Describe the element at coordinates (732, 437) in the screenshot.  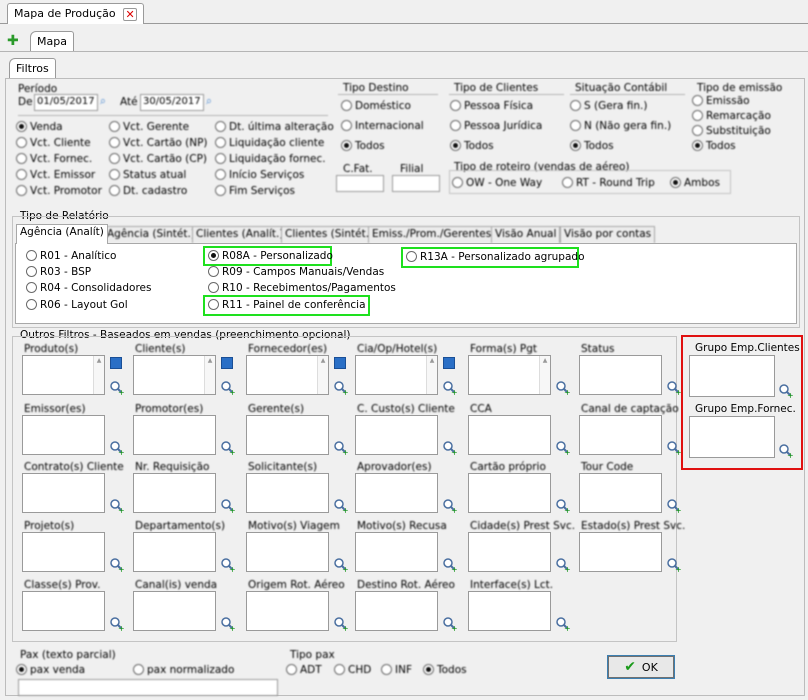
I see `grupo-fornec-list` at that location.